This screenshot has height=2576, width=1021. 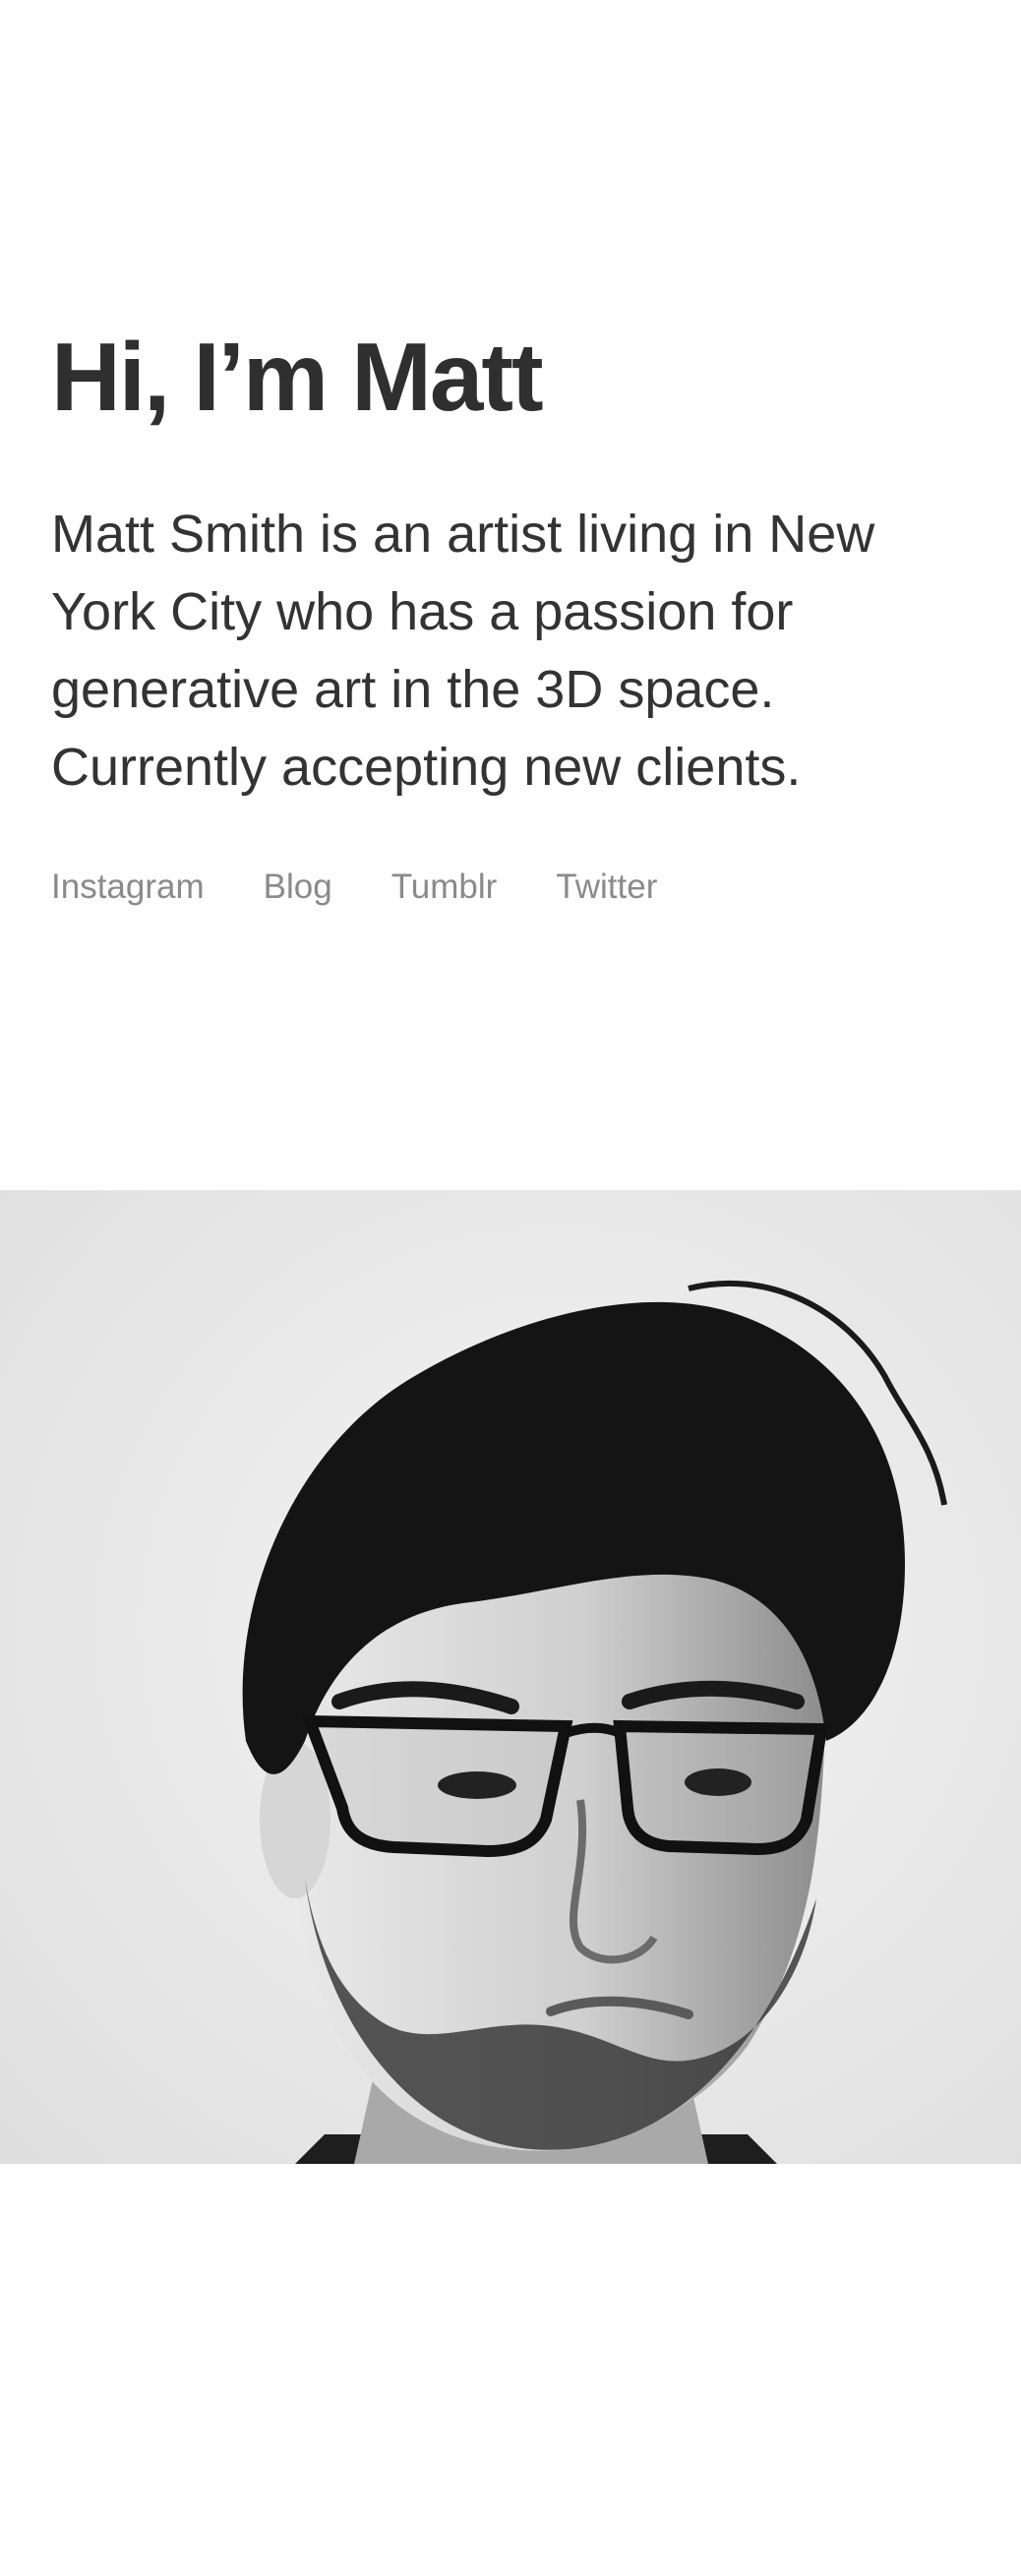 What do you see at coordinates (297, 377) in the screenshot?
I see `page-title: Hi, I’m Matt` at bounding box center [297, 377].